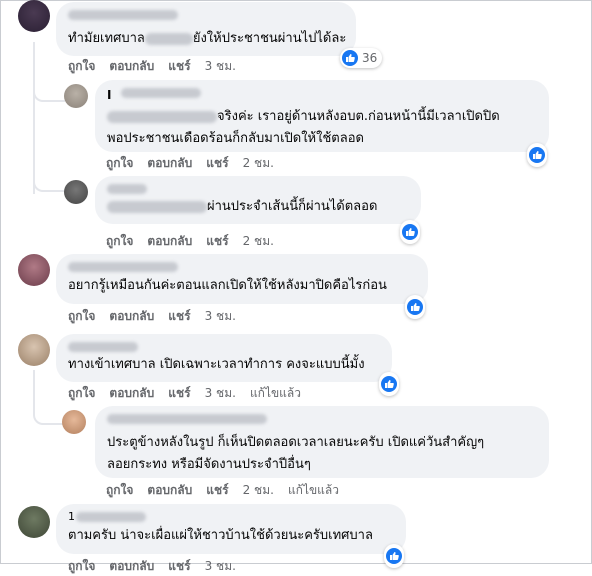 This screenshot has height=576, width=592. What do you see at coordinates (258, 207) in the screenshot?
I see `comment-text: ผ่านประจำเส้นนี้ก็ผ่านได้ตลอด` at bounding box center [258, 207].